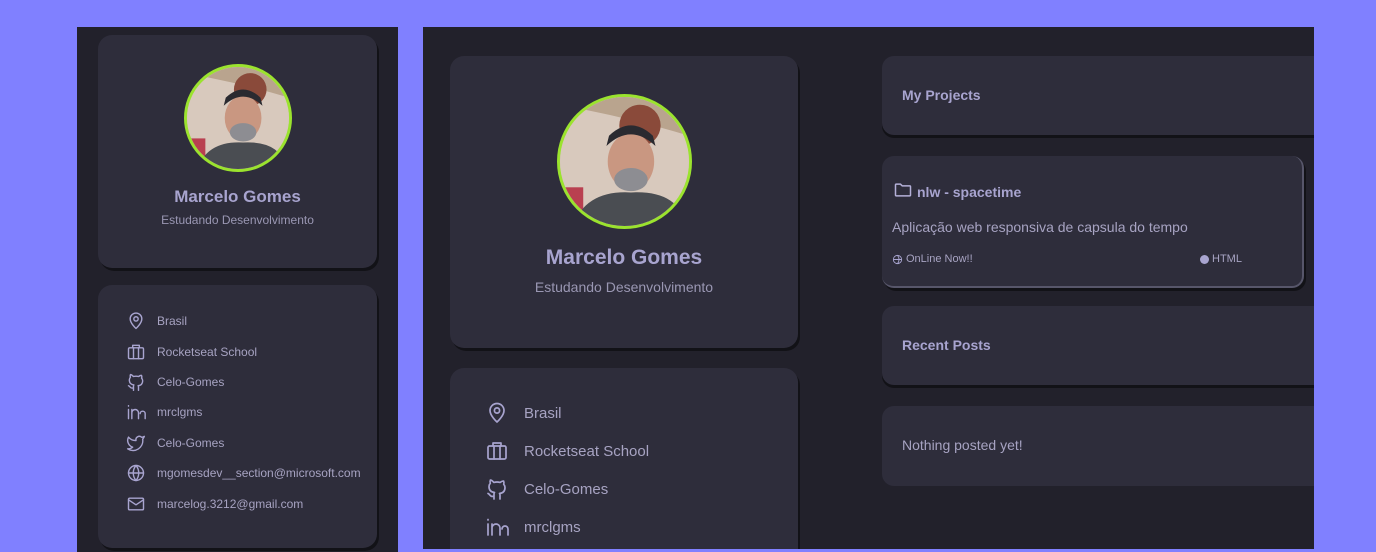 The width and height of the screenshot is (1376, 552). I want to click on twitter-icon, so click(136, 443).